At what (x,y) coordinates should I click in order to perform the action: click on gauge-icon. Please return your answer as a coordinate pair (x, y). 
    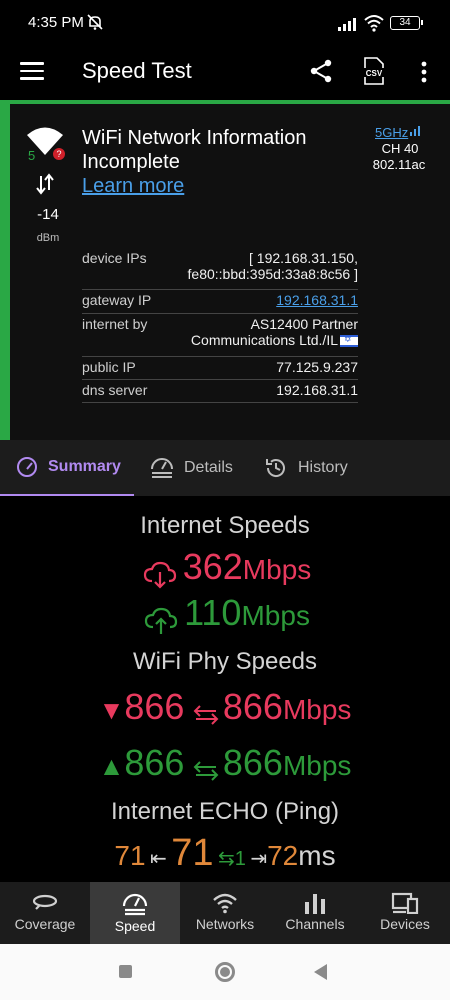
    Looking at the image, I should click on (27, 467).